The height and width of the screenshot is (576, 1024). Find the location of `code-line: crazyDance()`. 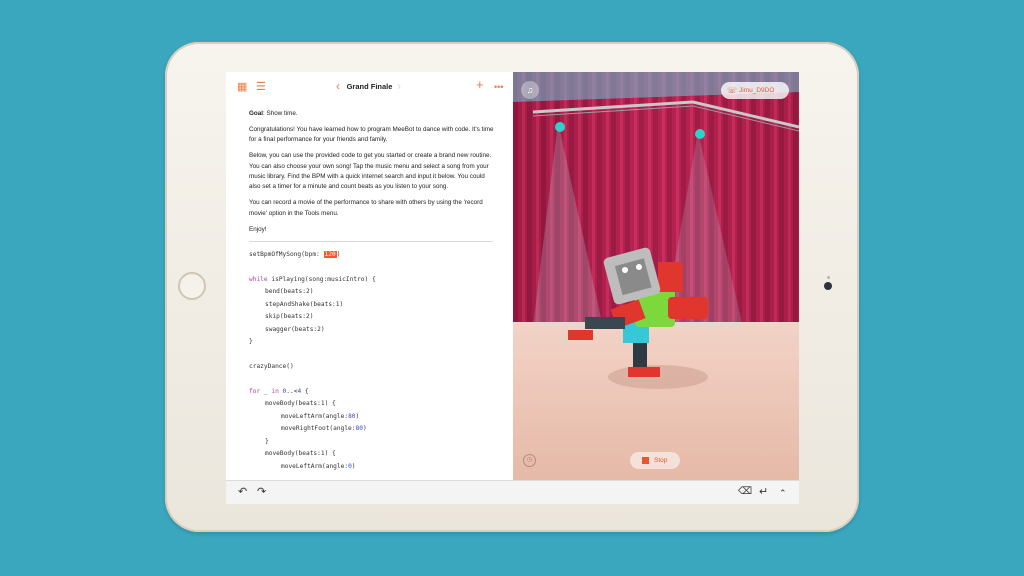

code-line: crazyDance() is located at coordinates (271, 367).